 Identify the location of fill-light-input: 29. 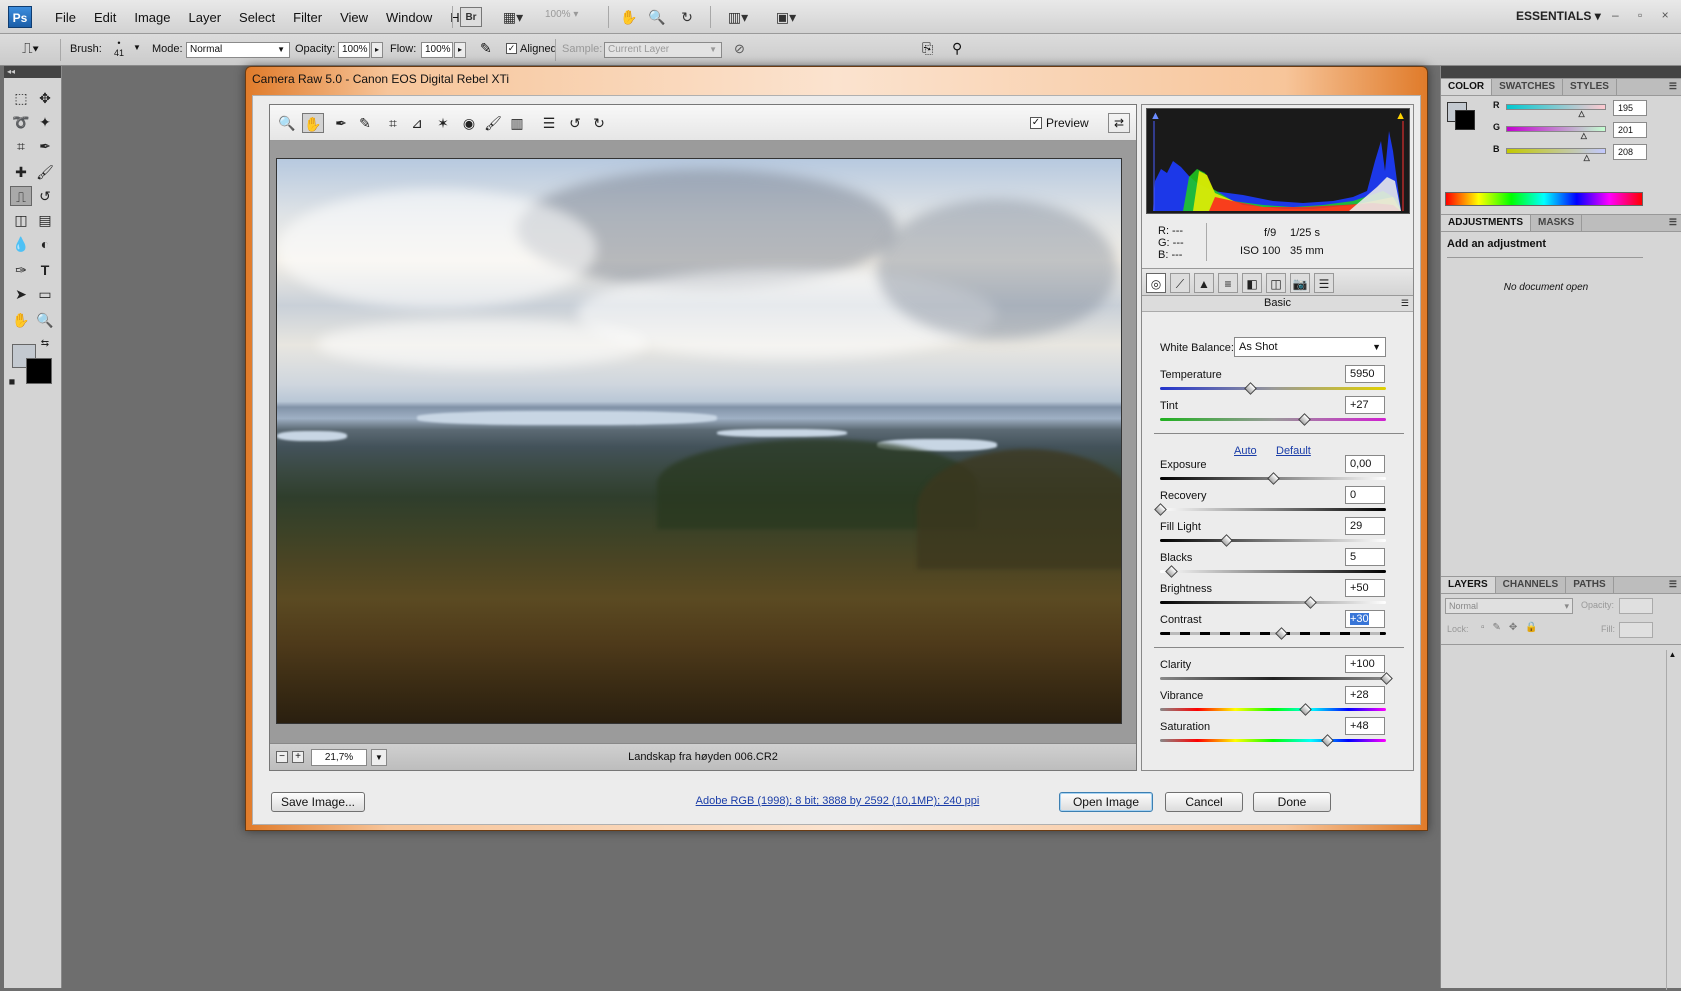
(1365, 526).